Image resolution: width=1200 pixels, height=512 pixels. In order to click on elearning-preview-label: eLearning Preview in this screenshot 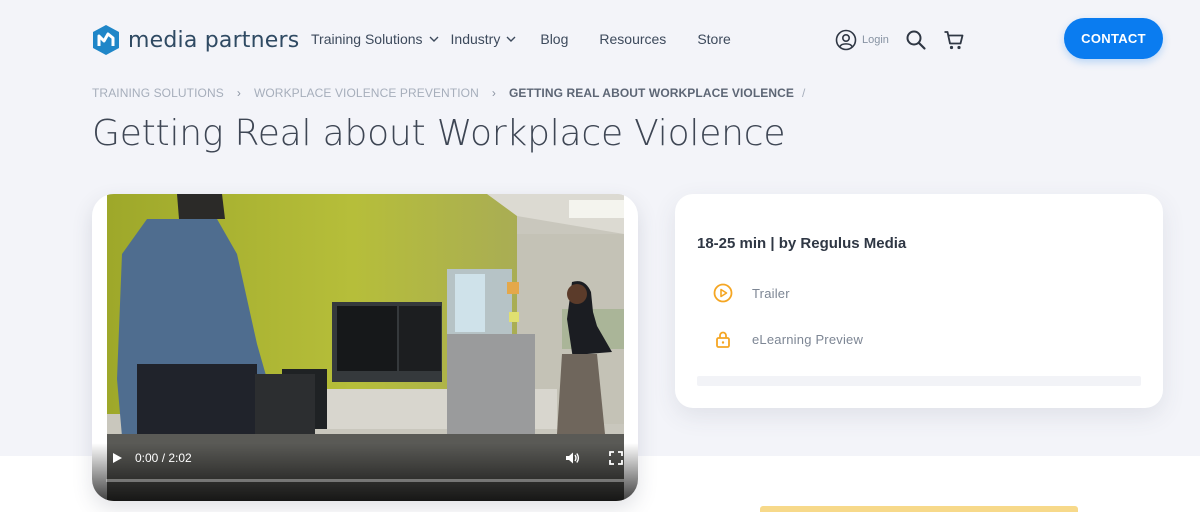, I will do `click(808, 339)`.